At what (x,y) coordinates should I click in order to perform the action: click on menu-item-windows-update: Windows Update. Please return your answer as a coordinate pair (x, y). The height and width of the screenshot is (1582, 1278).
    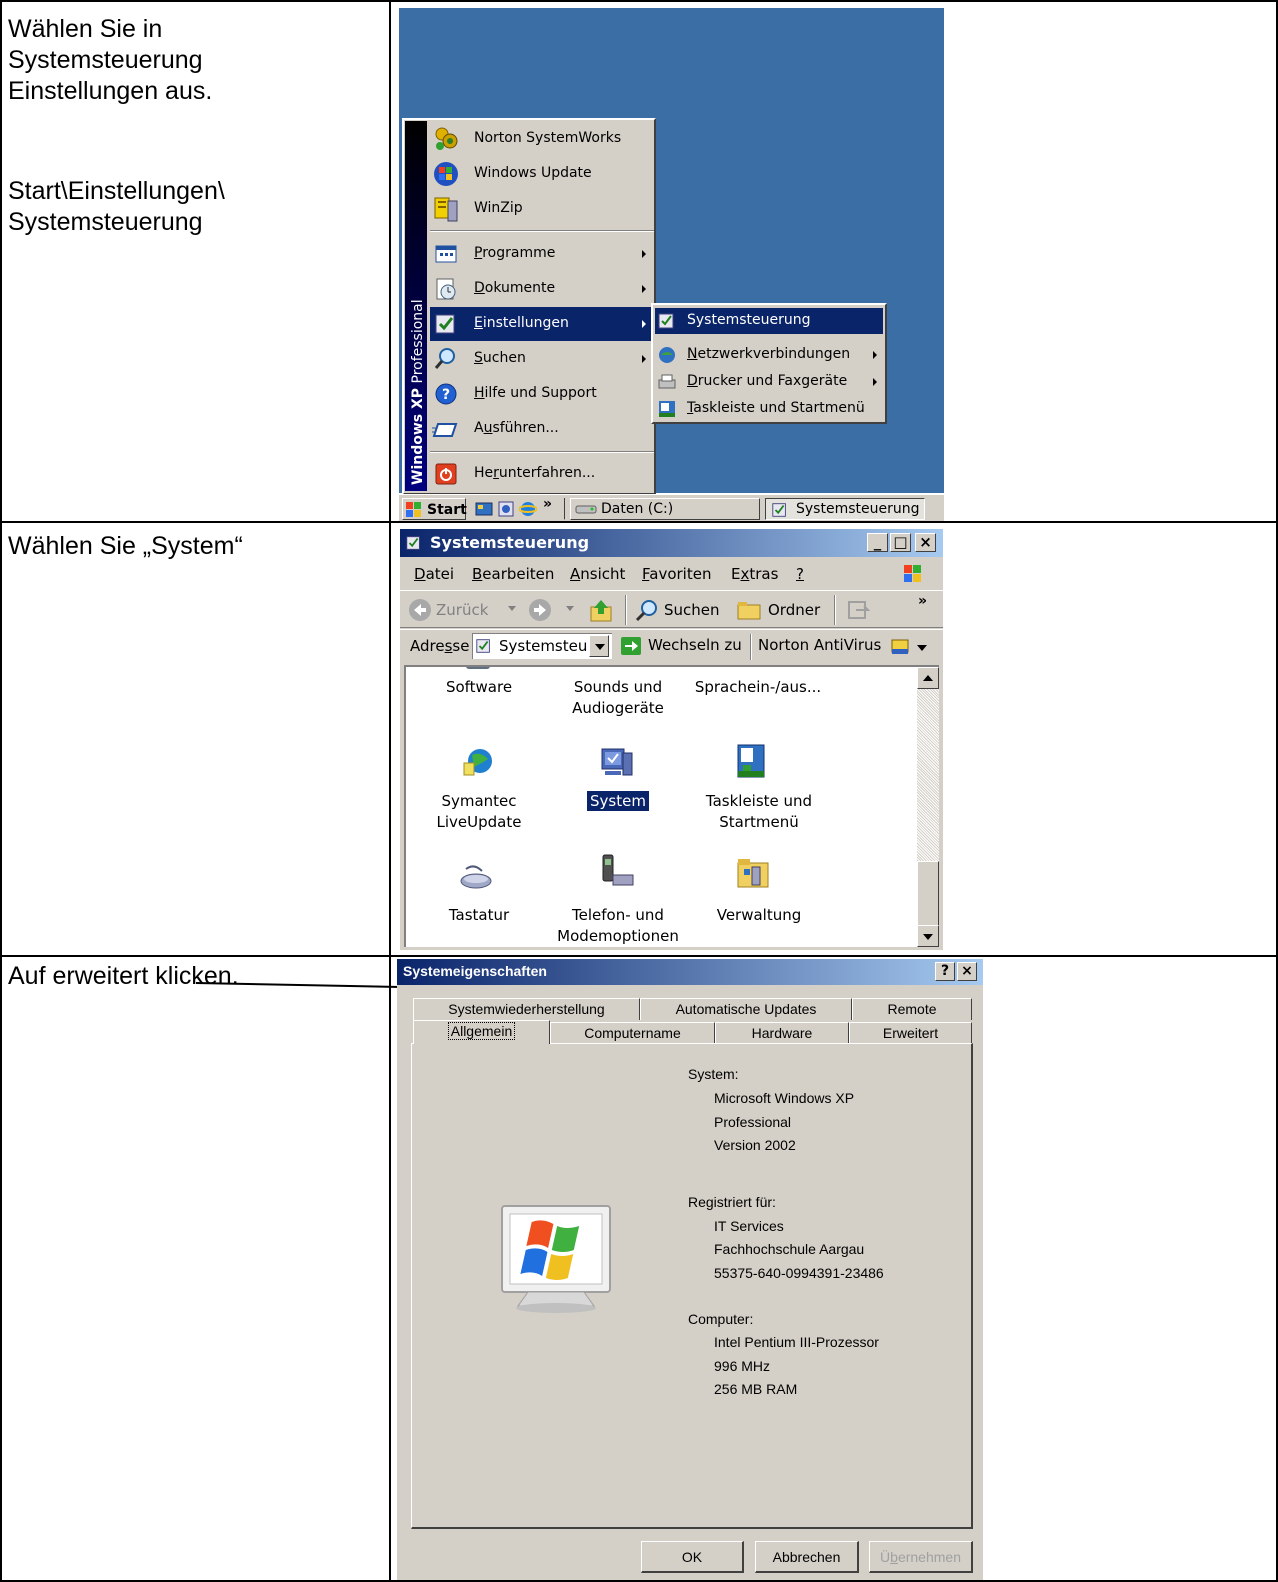
    Looking at the image, I should click on (542, 174).